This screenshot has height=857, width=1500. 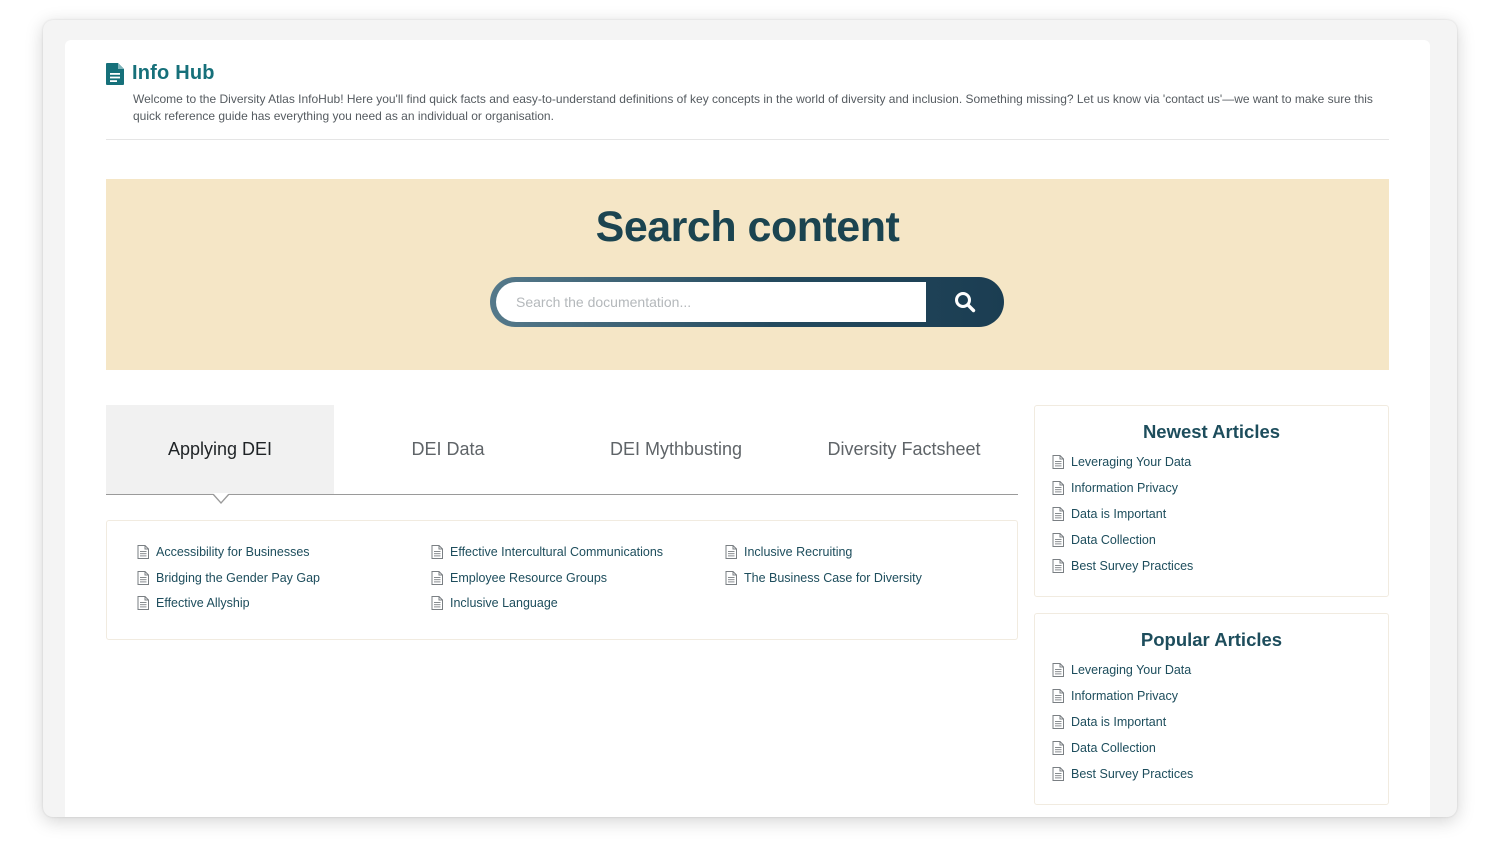 I want to click on hub-title-row: Info Hub, so click(x=747, y=73).